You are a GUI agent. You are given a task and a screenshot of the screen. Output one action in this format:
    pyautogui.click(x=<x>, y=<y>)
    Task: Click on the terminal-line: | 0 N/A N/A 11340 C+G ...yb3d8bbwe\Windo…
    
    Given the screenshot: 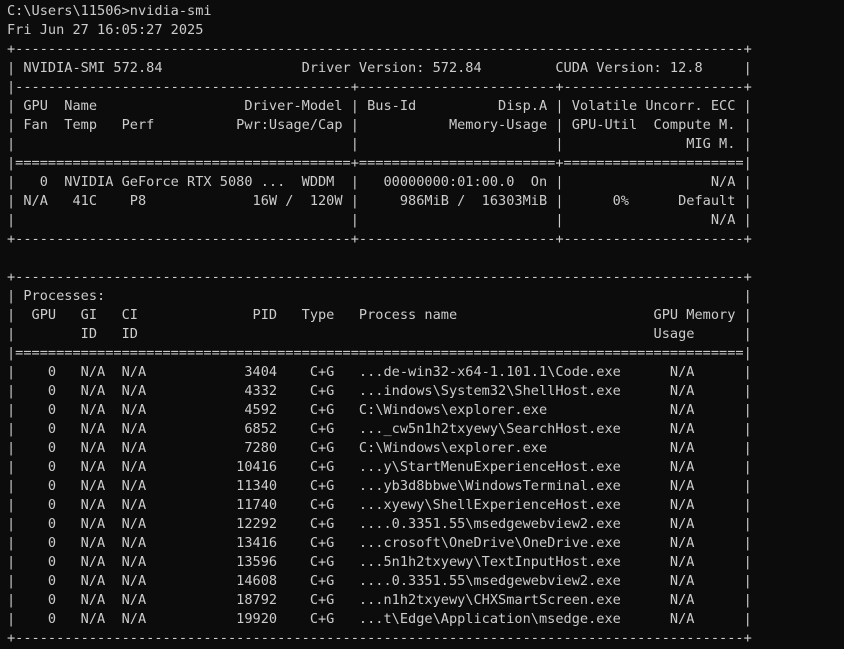 What is the action you would take?
    pyautogui.click(x=379, y=486)
    